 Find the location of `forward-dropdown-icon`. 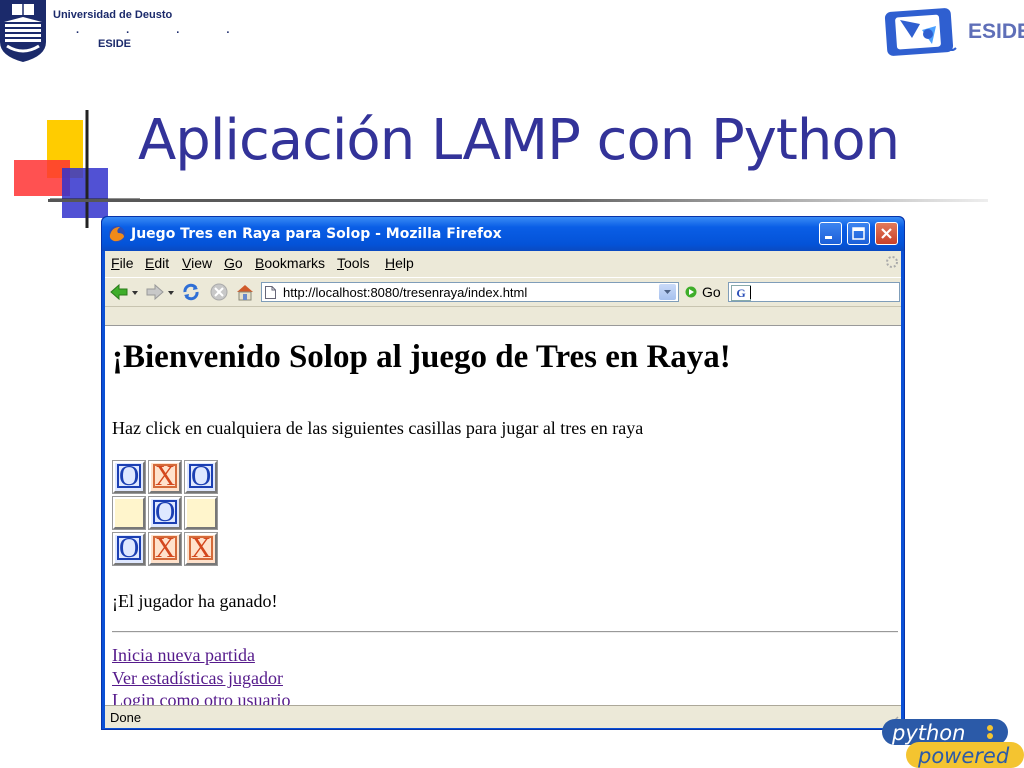

forward-dropdown-icon is located at coordinates (171, 292).